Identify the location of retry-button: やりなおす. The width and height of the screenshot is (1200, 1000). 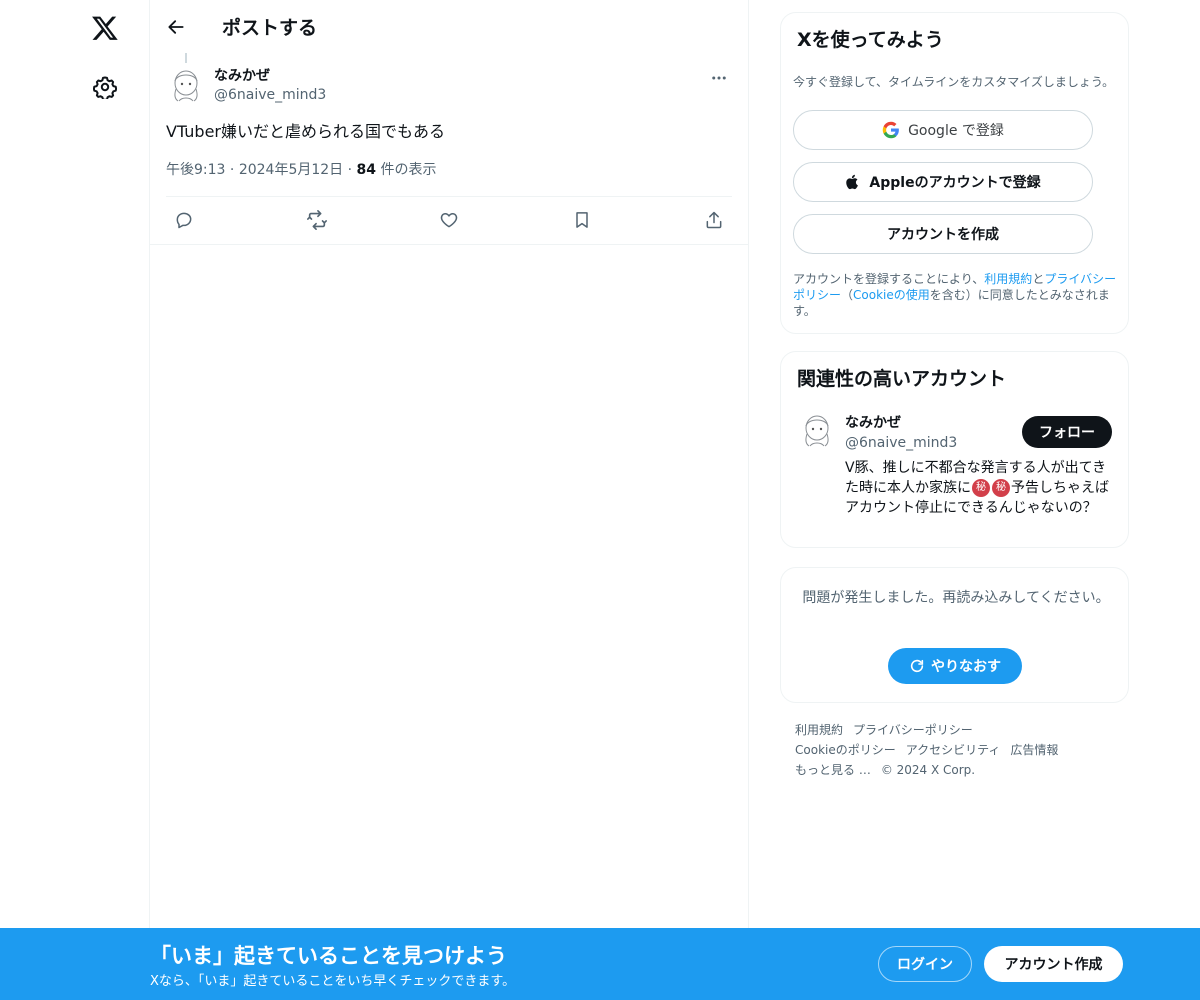
(955, 666).